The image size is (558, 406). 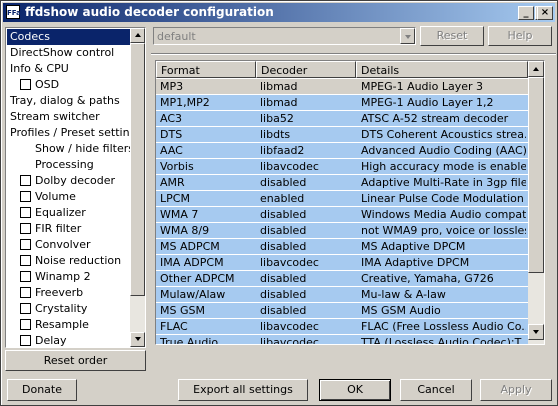 I want to click on sidebar-item-equalizer: Equalizer, so click(x=53, y=213).